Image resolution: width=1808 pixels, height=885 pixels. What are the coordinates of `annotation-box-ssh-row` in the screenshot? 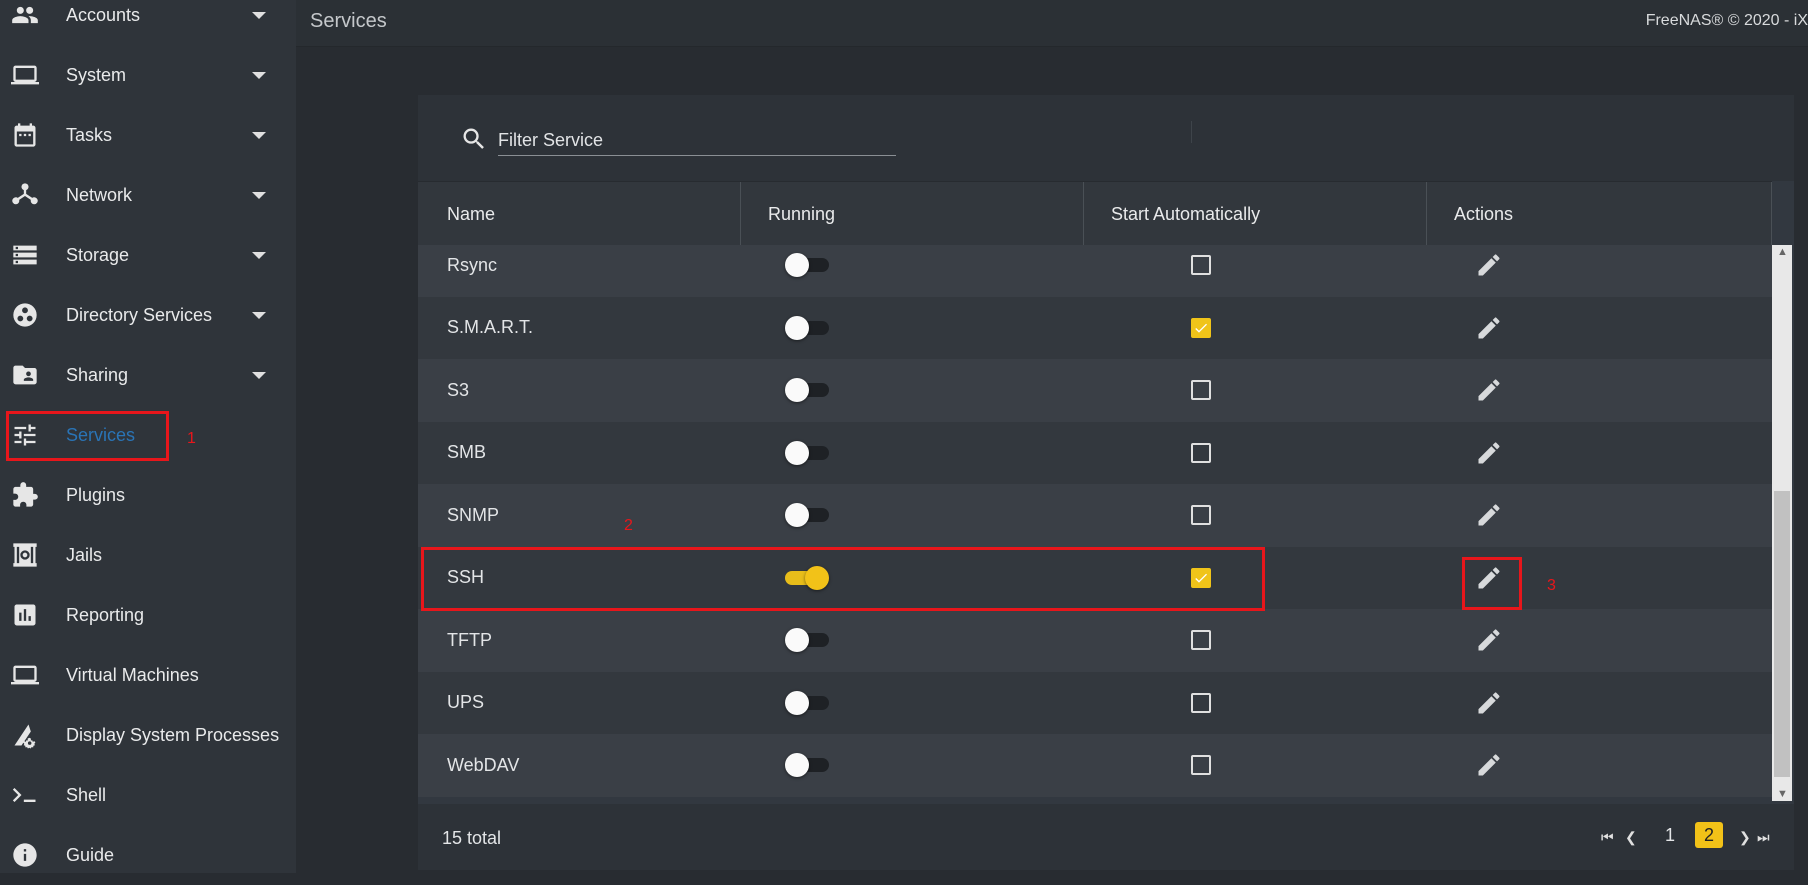 It's located at (843, 579).